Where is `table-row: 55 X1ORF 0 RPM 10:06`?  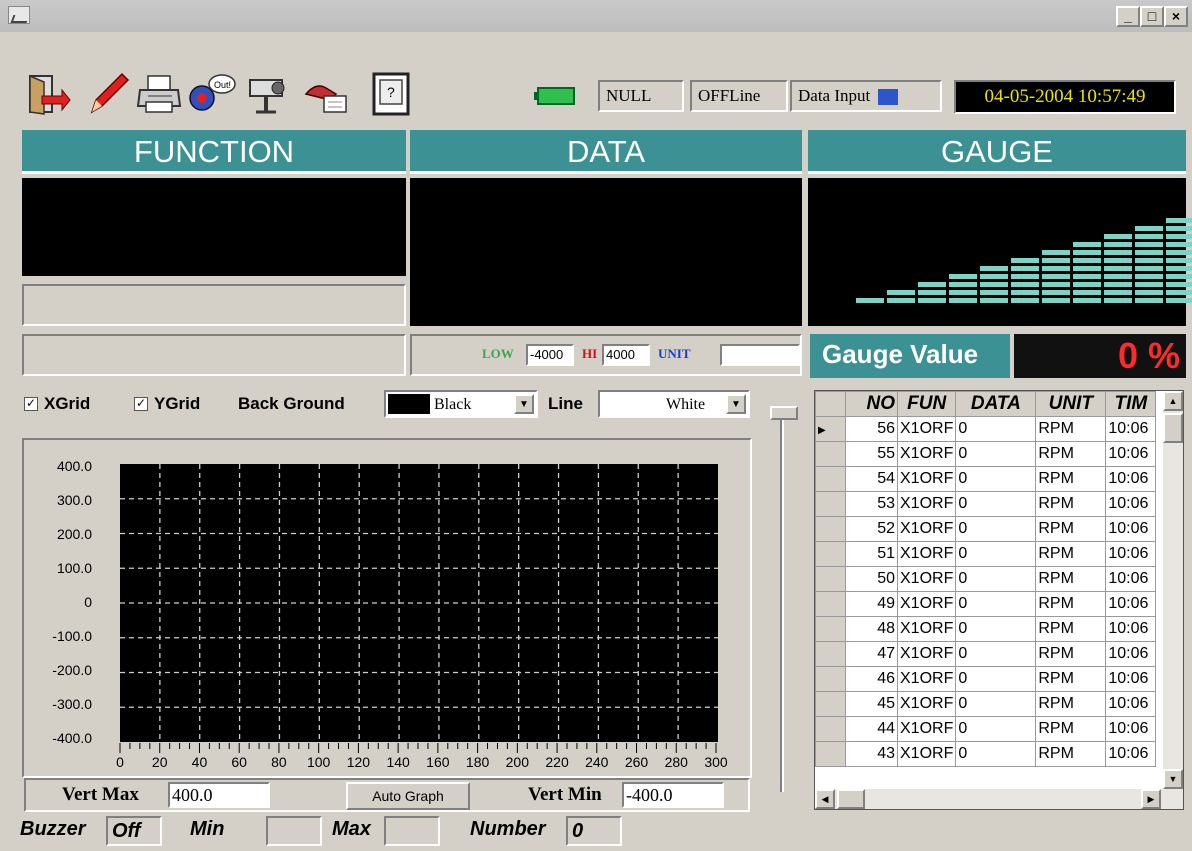 table-row: 55 X1ORF 0 RPM 10:06 is located at coordinates (986, 454).